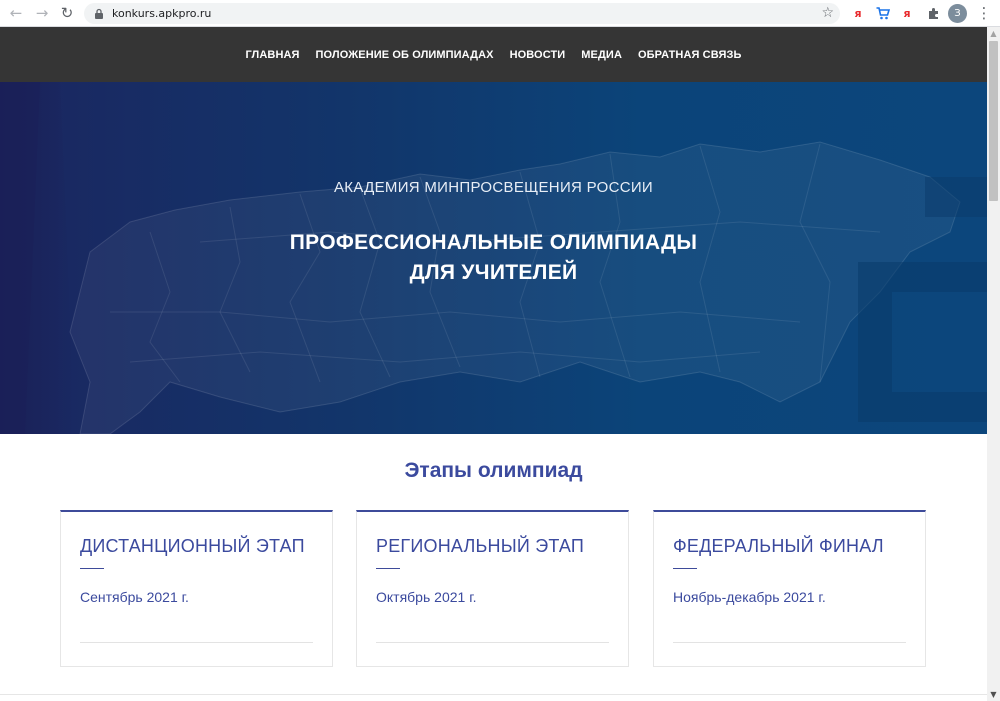 The height and width of the screenshot is (701, 1000). What do you see at coordinates (538, 55) in the screenshot?
I see `nav-item-news: НОВОСТИ` at bounding box center [538, 55].